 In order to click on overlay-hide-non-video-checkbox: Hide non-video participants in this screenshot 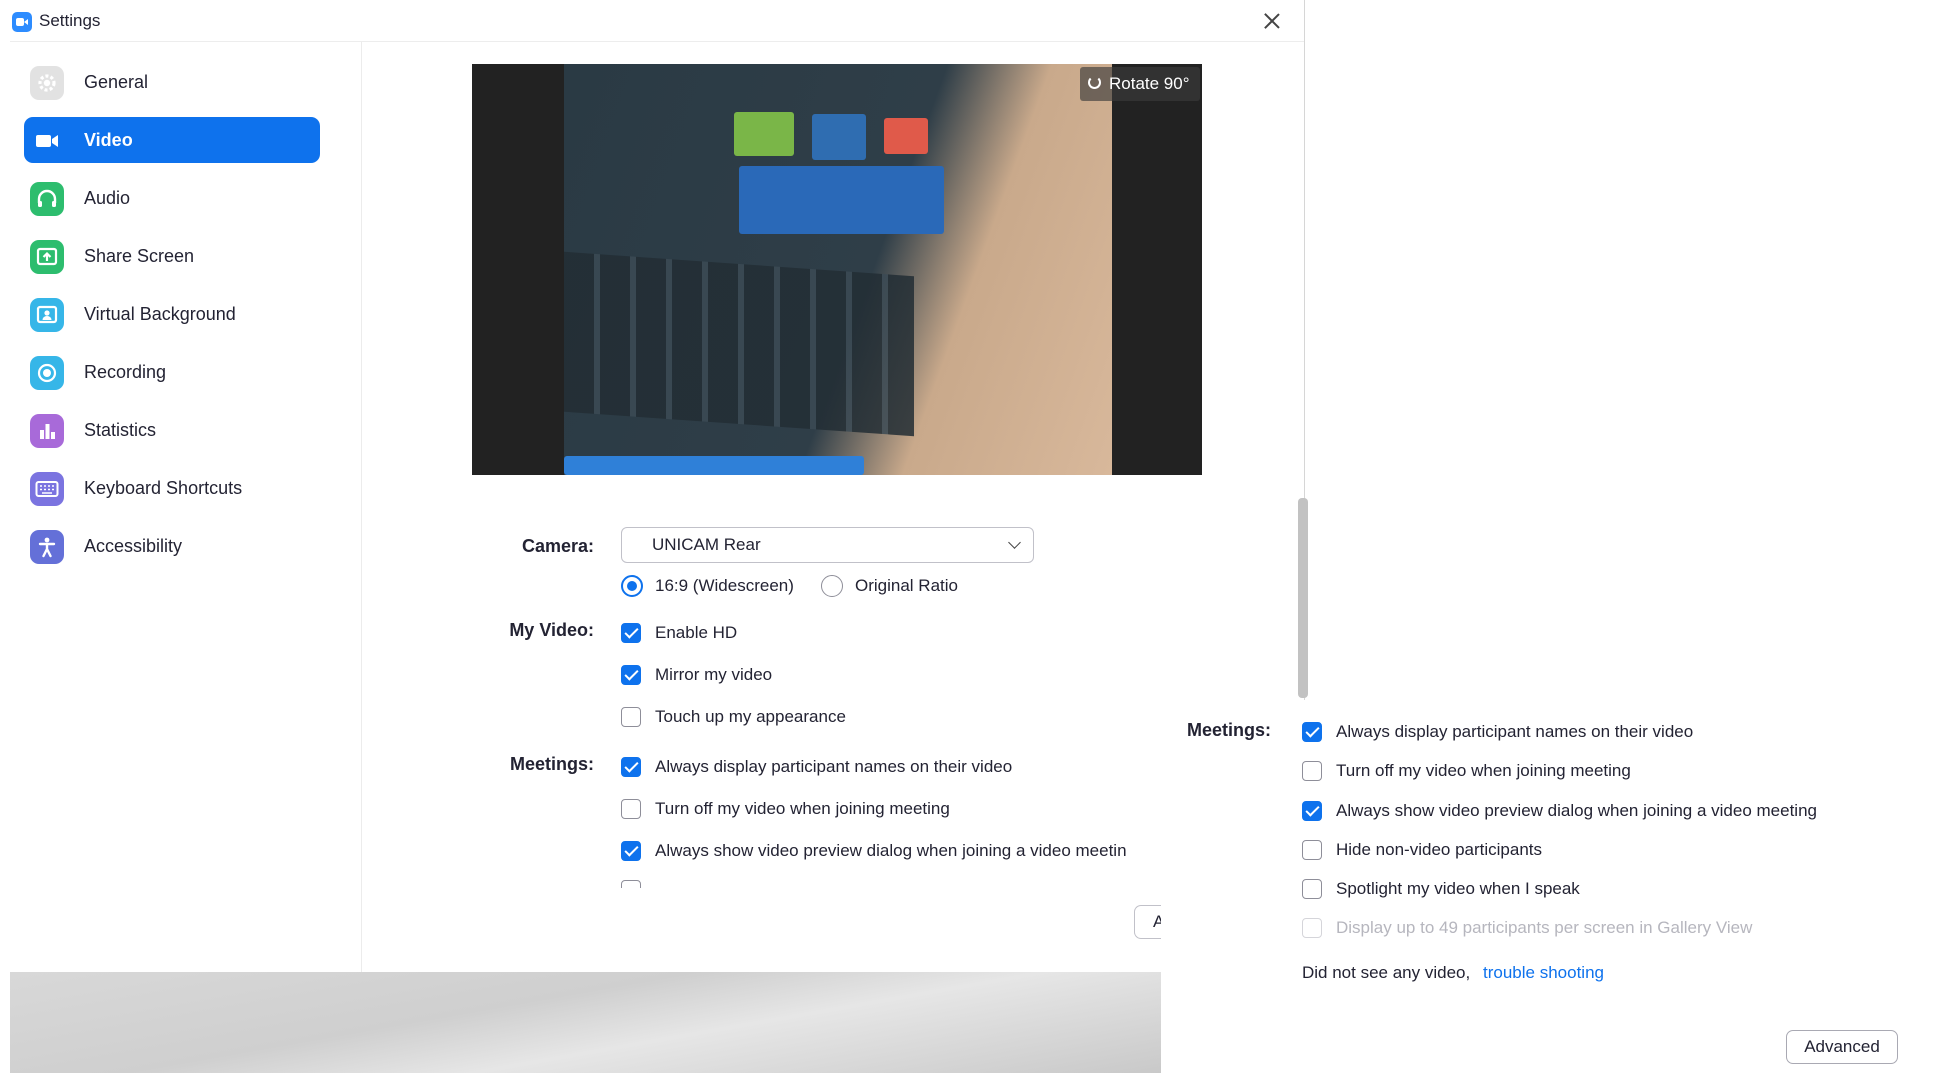, I will do `click(1602, 852)`.